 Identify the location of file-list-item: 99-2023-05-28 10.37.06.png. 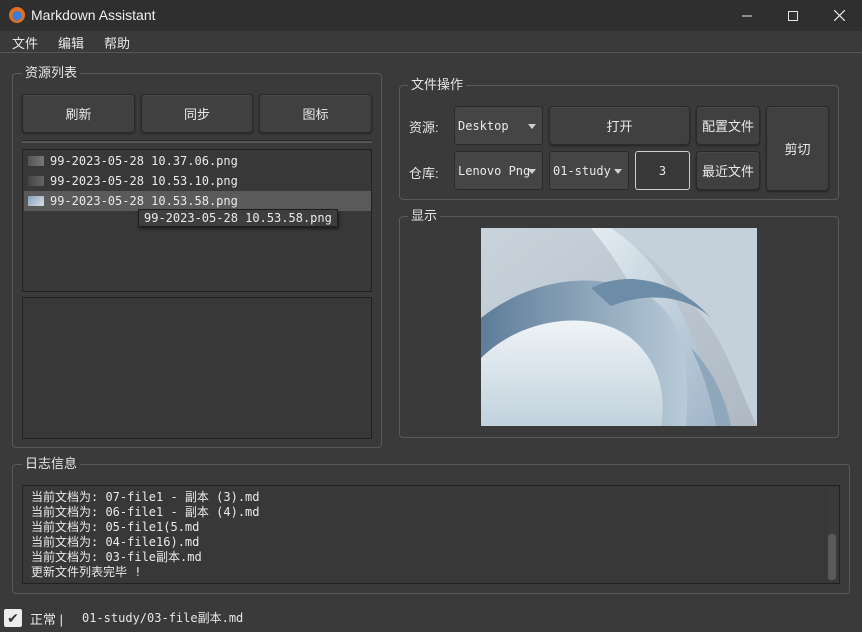
(197, 161).